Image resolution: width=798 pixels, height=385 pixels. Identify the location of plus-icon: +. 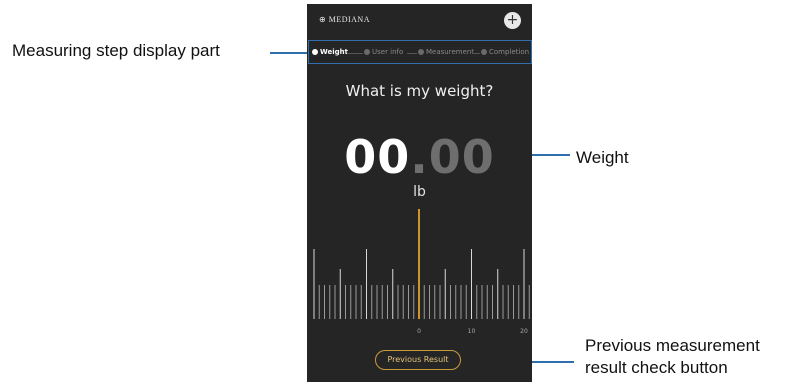
(512, 20).